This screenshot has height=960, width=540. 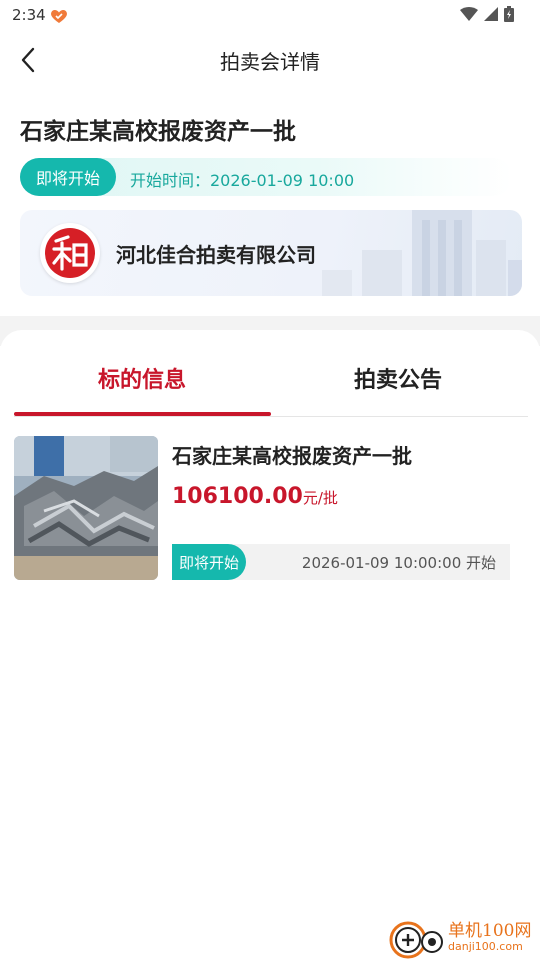 I want to click on battery-icon, so click(x=509, y=14).